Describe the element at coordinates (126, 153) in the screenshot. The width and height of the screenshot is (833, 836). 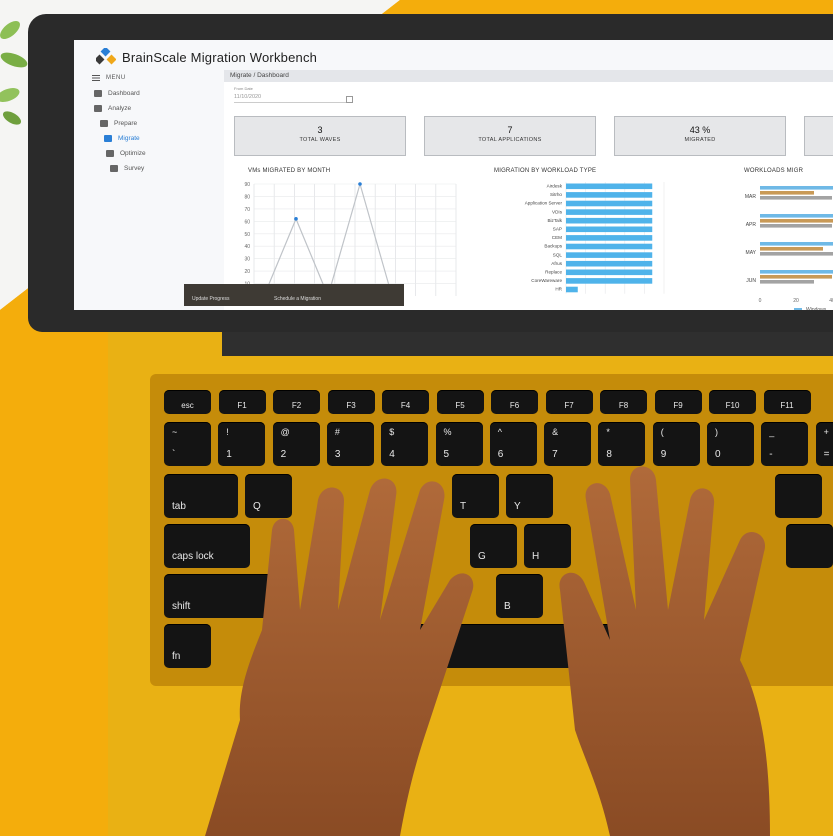
I see `sidebar-item-optimize: Optimize` at that location.